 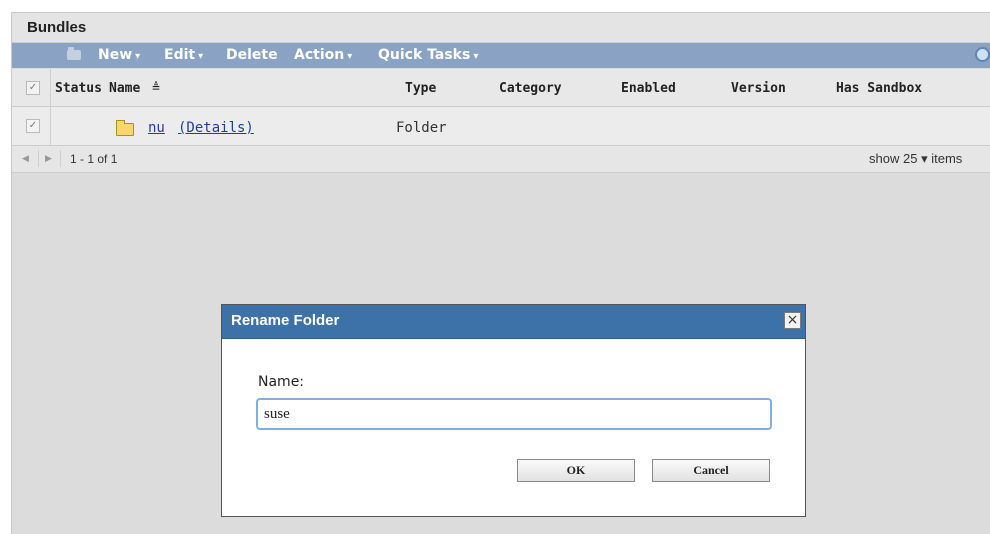 What do you see at coordinates (792, 320) in the screenshot?
I see `close-icon: ×` at bounding box center [792, 320].